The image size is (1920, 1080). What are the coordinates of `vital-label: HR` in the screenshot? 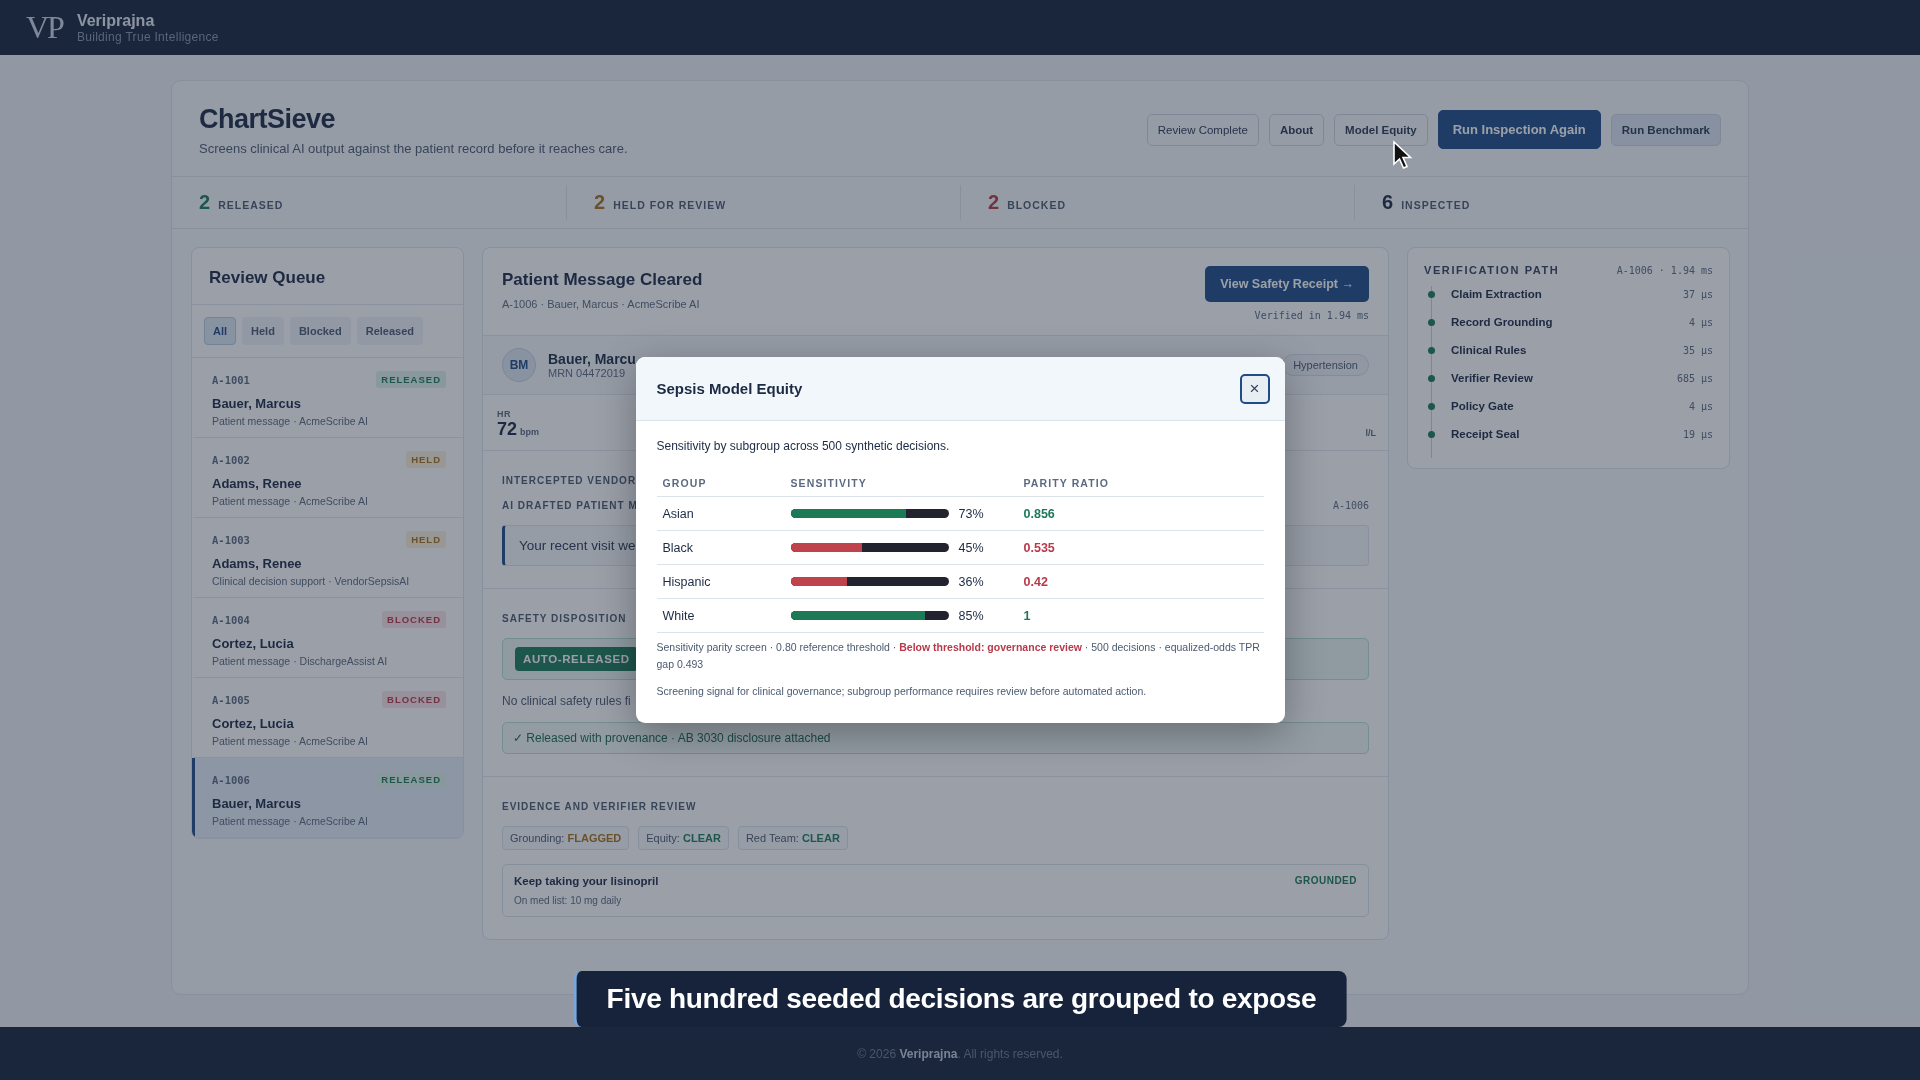 It's located at (504, 414).